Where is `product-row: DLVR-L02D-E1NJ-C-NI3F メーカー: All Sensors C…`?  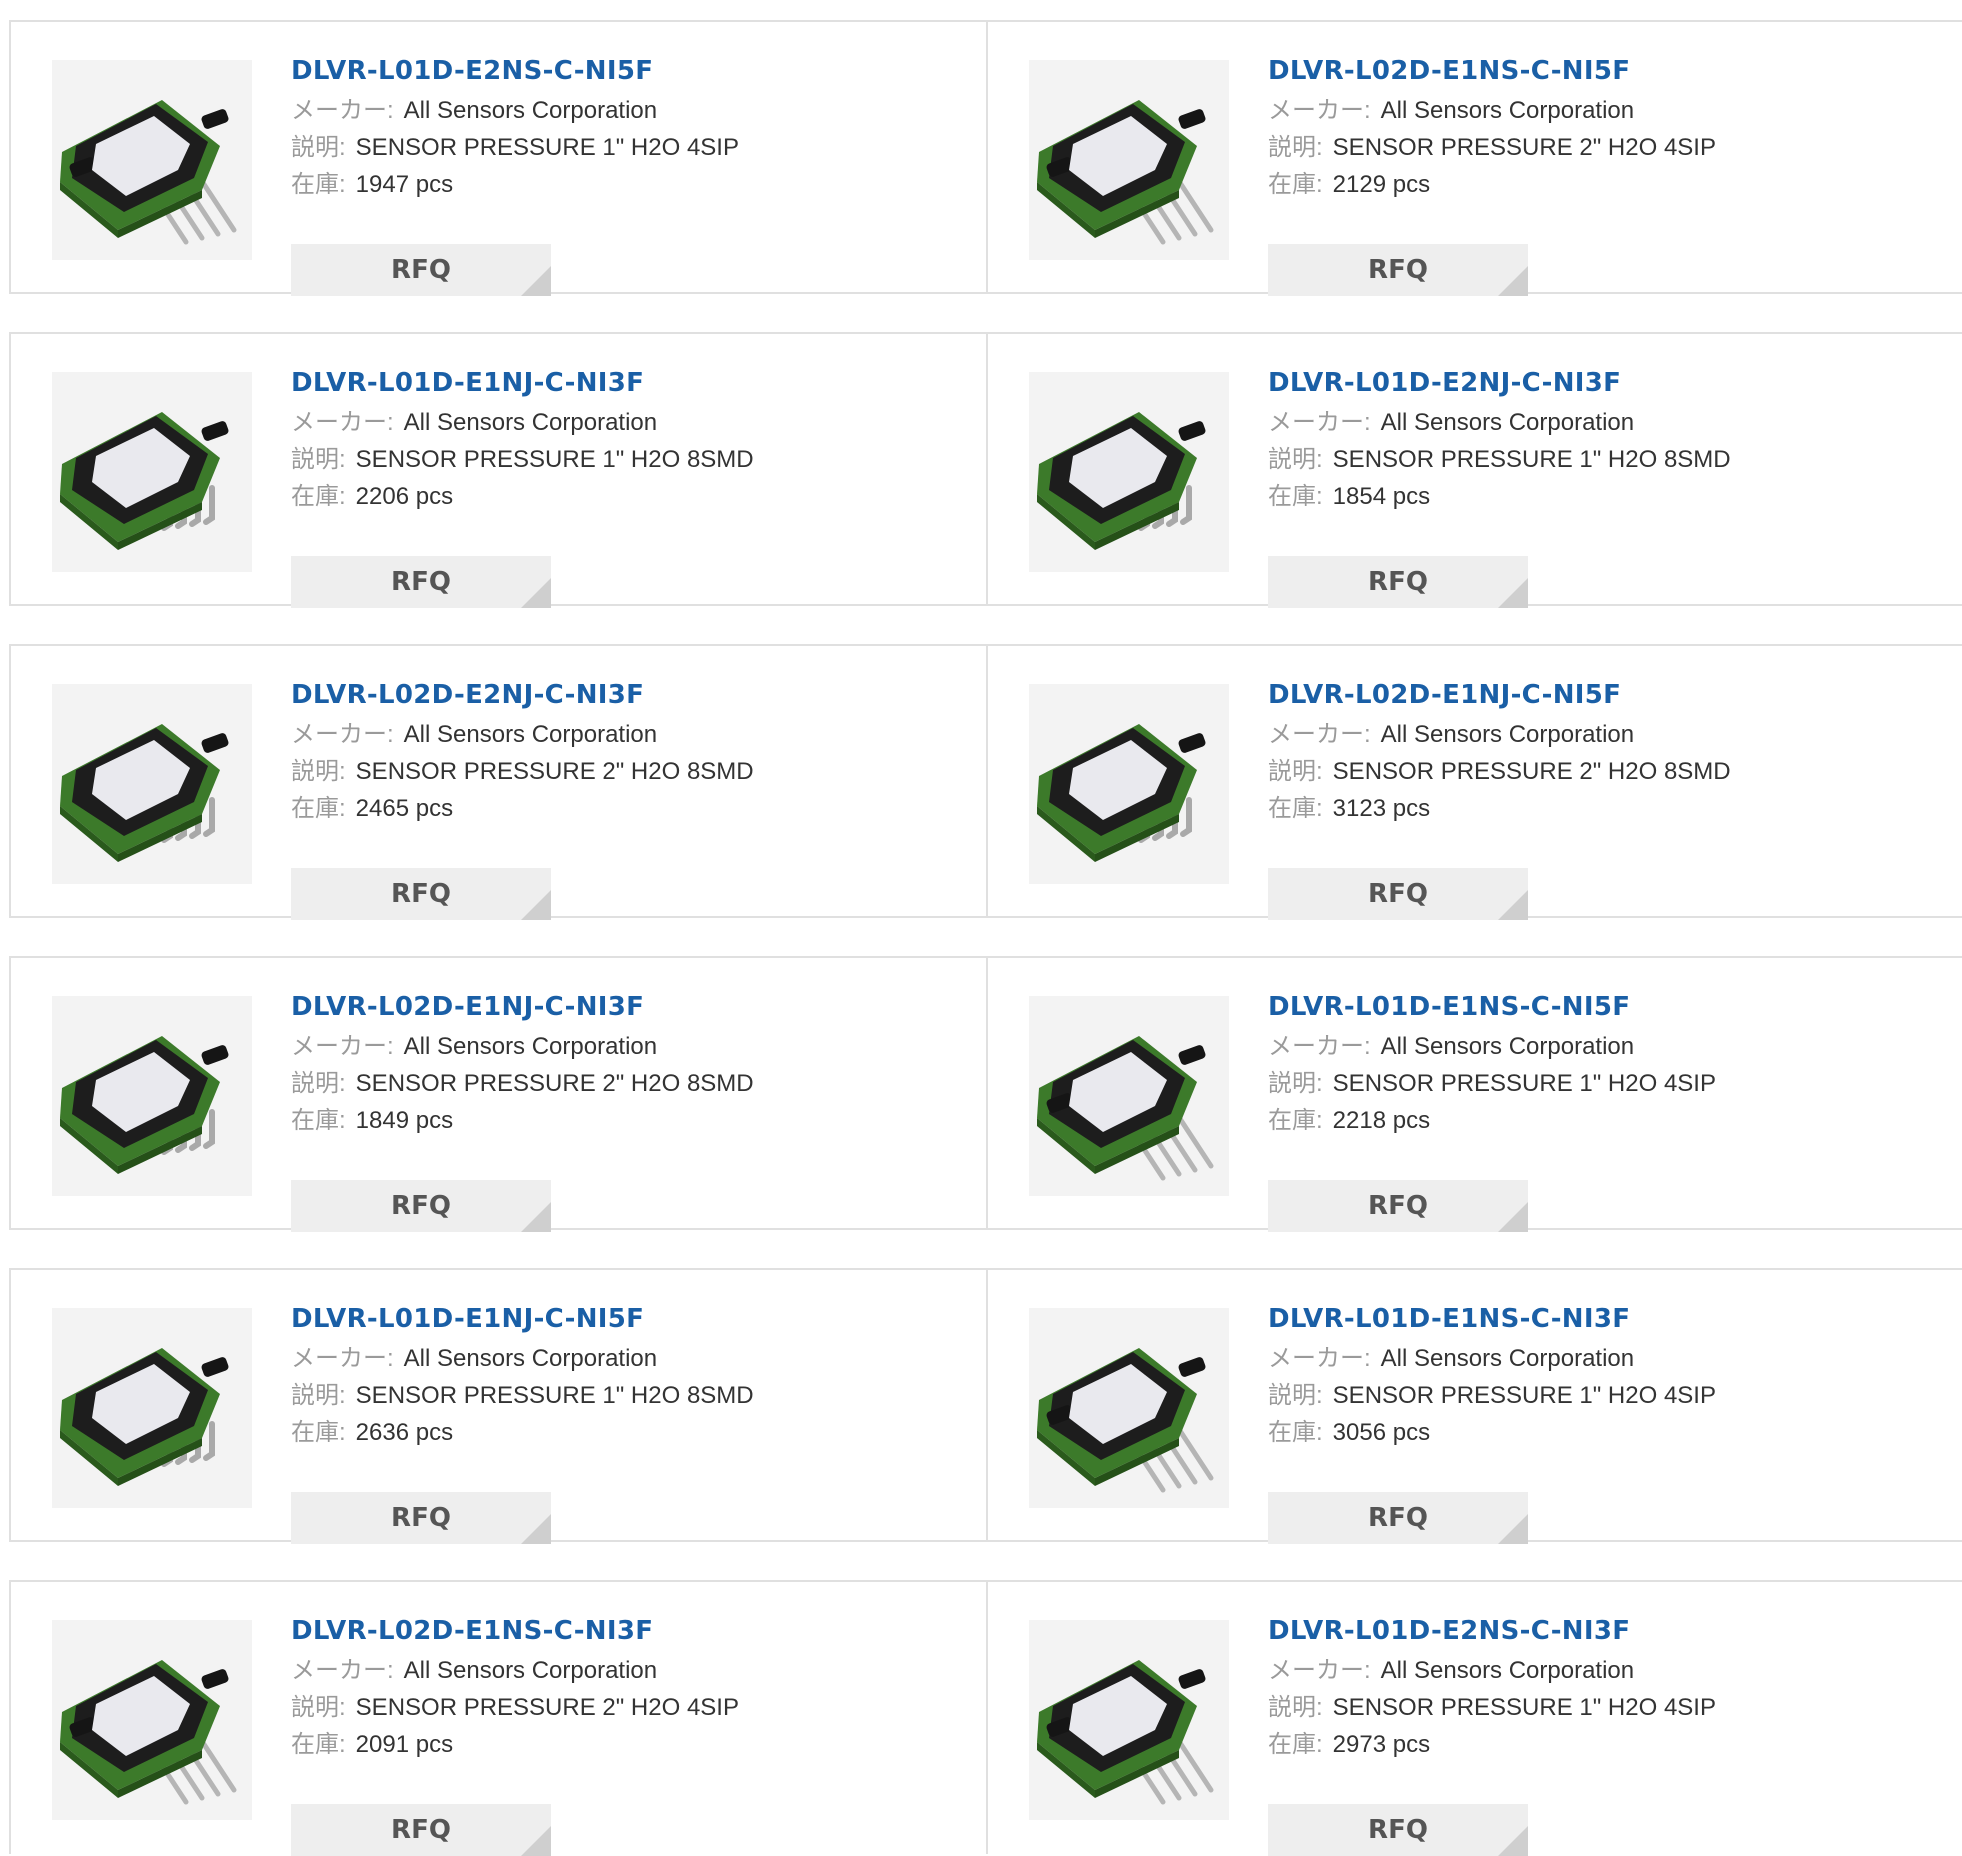
product-row: DLVR-L02D-E1NJ-C-NI3F メーカー: All Sensors C… is located at coordinates (985, 1094).